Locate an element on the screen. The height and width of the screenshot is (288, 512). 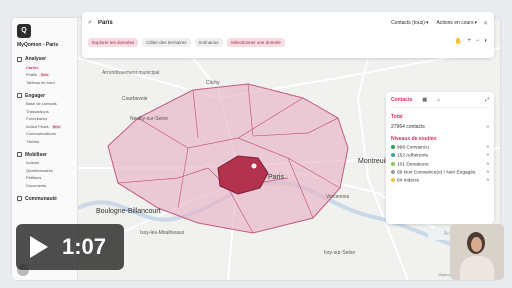
chip-select-data: Sélectionner une donnée is located at coordinates (255, 42).